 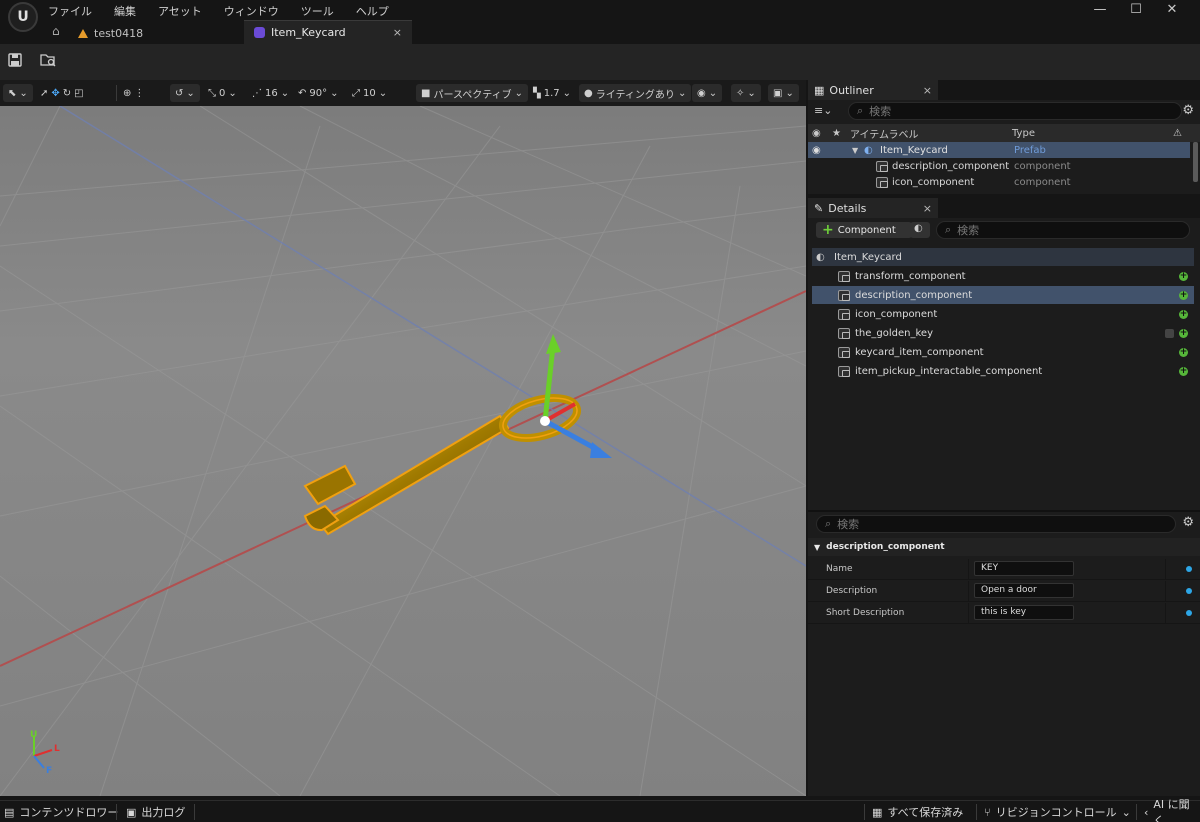 I want to click on property-search-input: ⌕ 検索, so click(x=996, y=524).